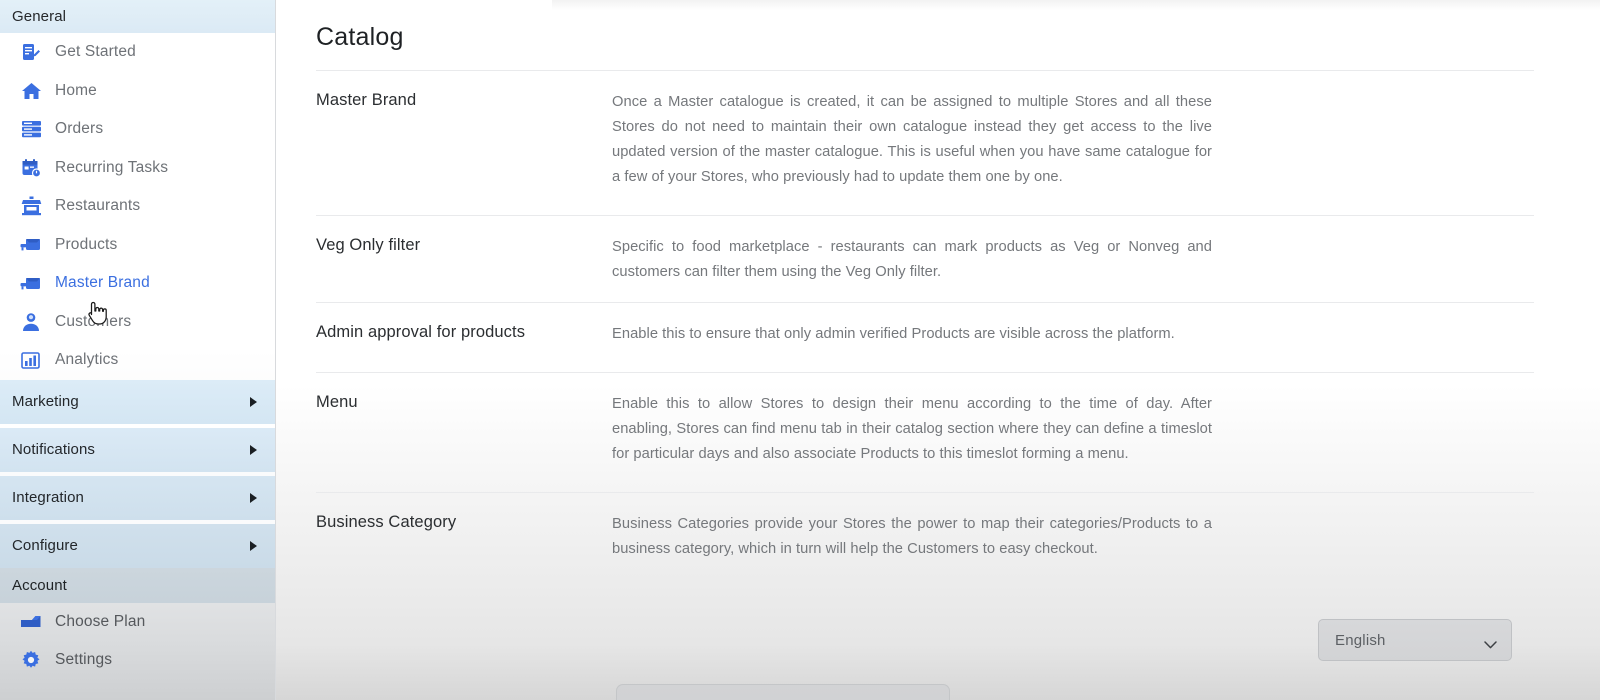  Describe the element at coordinates (1490, 642) in the screenshot. I see `chevron-down-icon` at that location.